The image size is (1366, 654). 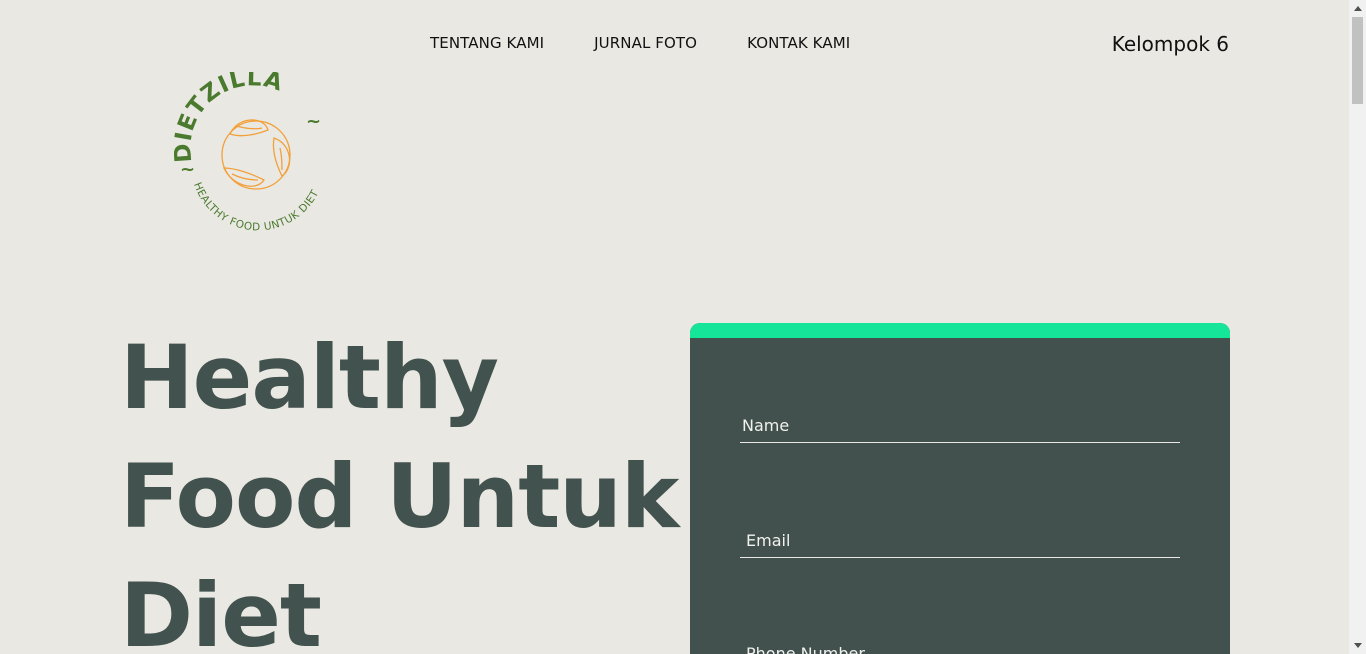 What do you see at coordinates (645, 43) in the screenshot?
I see `nav-link-jurnal-foto: JURNAL FOTO` at bounding box center [645, 43].